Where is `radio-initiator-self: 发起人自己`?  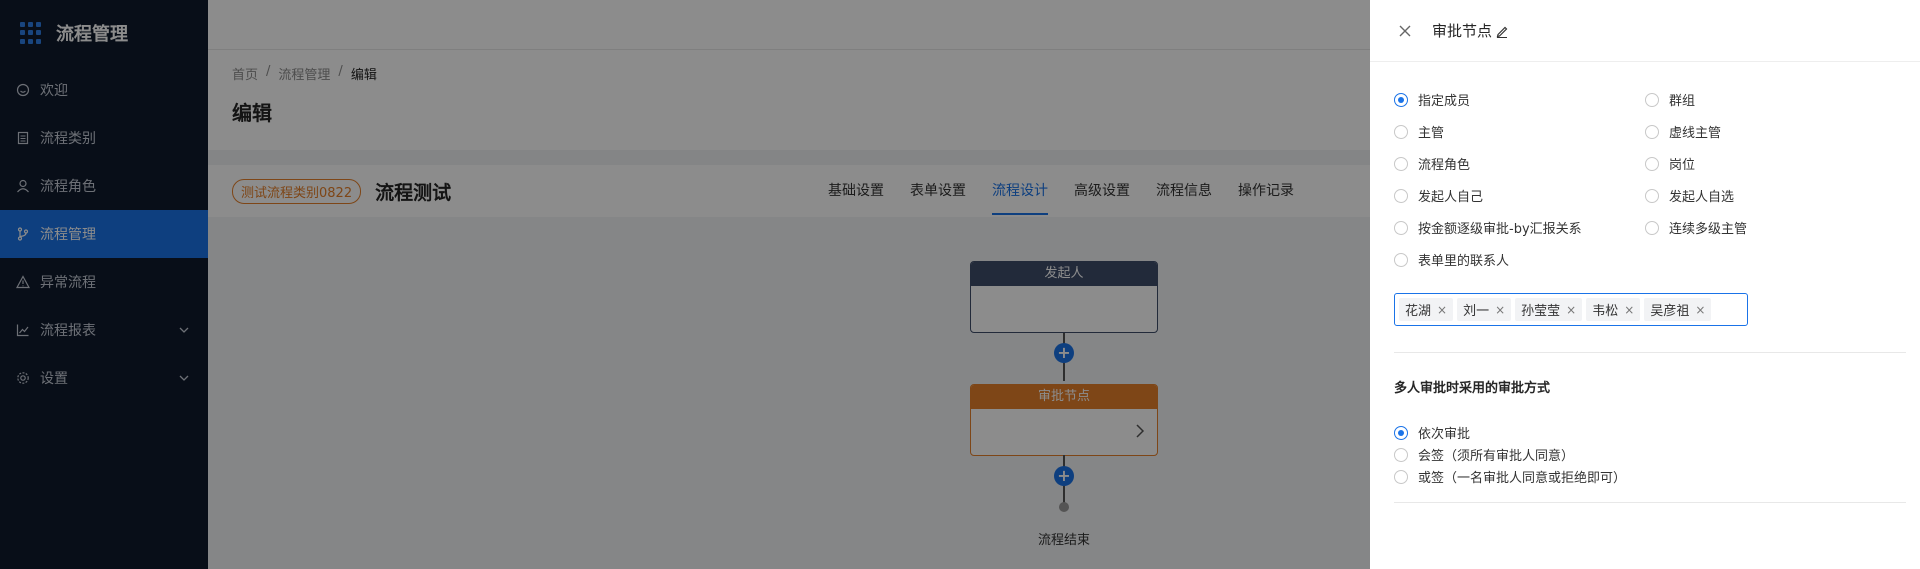 radio-initiator-self: 发起人自己 is located at coordinates (1438, 195).